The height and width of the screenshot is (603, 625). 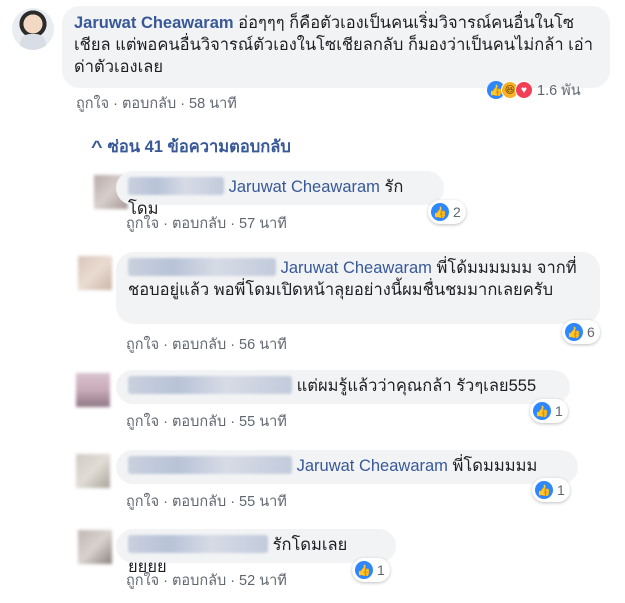 What do you see at coordinates (154, 23) in the screenshot?
I see `comment-author: Jaruwat Cheawaram` at bounding box center [154, 23].